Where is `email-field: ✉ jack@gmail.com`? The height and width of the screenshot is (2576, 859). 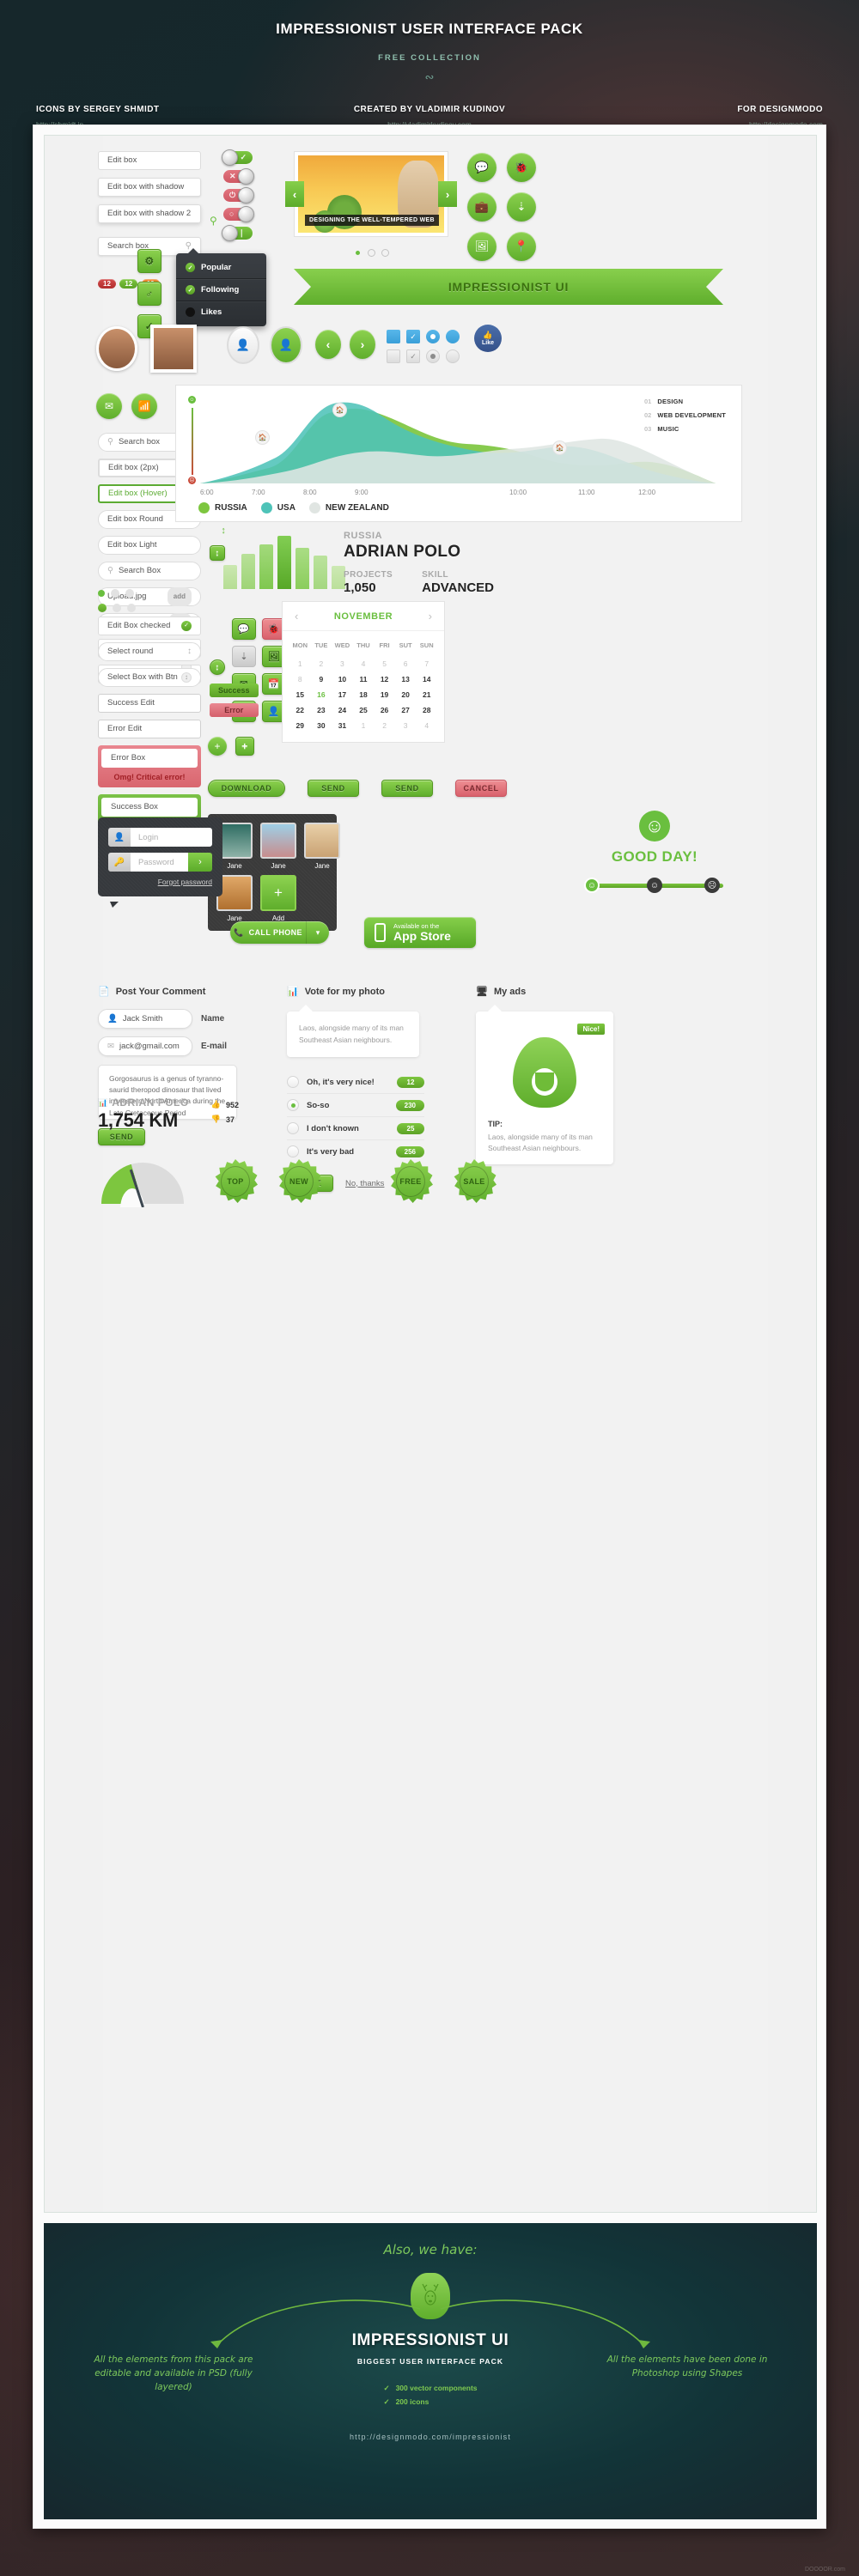
email-field: ✉ jack@gmail.com is located at coordinates (145, 1046).